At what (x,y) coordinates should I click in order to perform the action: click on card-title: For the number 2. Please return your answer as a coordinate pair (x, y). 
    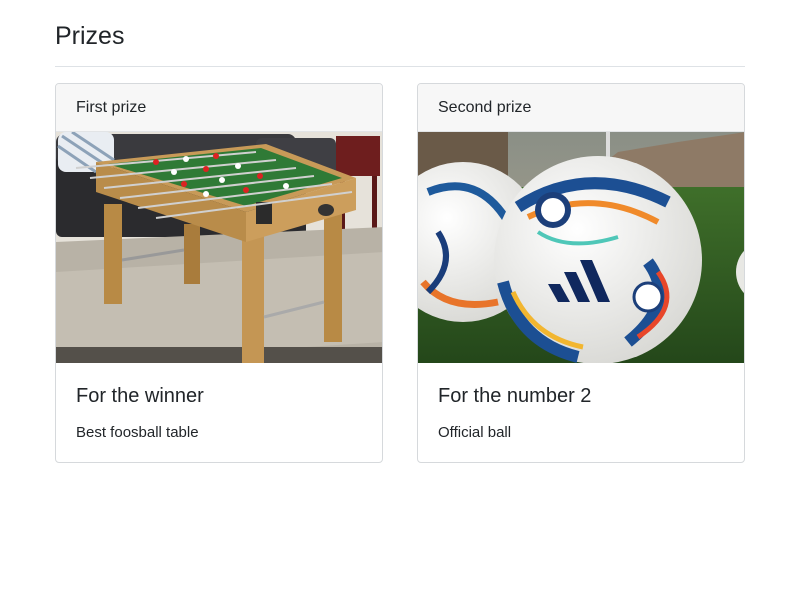
    Looking at the image, I should click on (515, 396).